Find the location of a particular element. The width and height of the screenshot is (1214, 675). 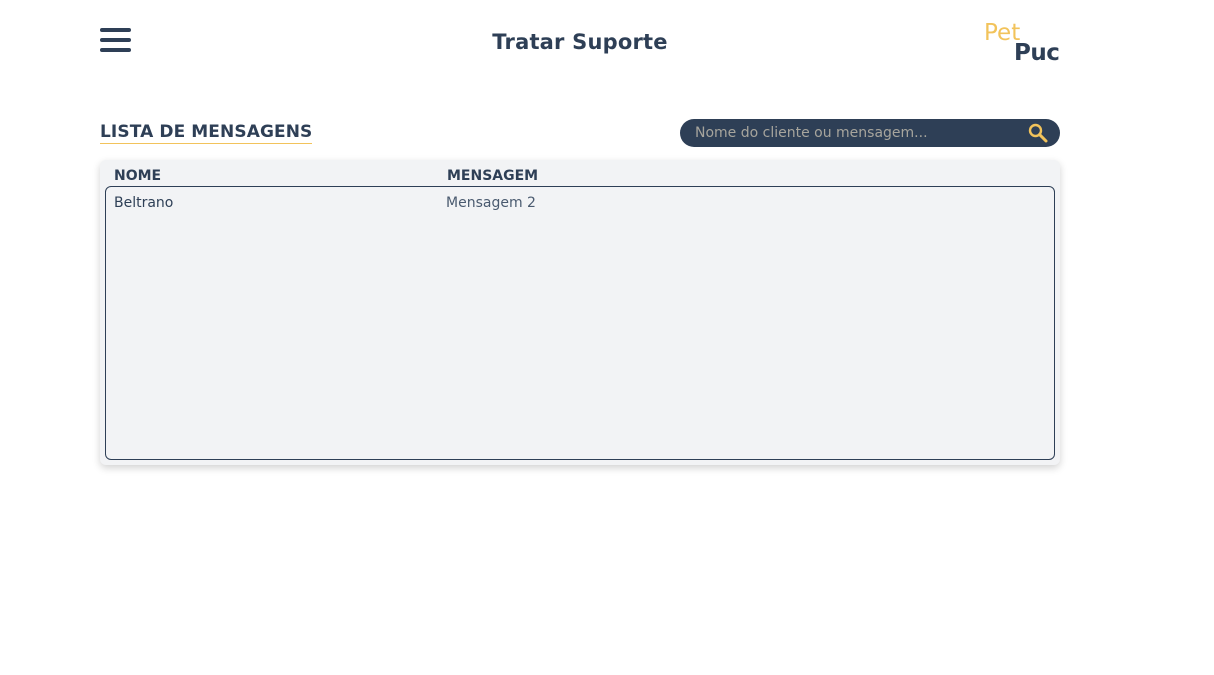

cell-nome: Beltrano is located at coordinates (144, 203).